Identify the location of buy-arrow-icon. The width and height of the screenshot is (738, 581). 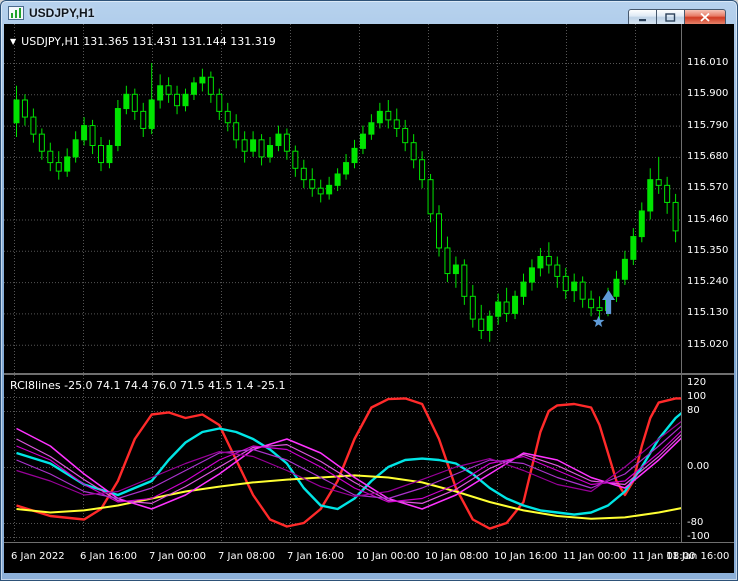
(609, 302).